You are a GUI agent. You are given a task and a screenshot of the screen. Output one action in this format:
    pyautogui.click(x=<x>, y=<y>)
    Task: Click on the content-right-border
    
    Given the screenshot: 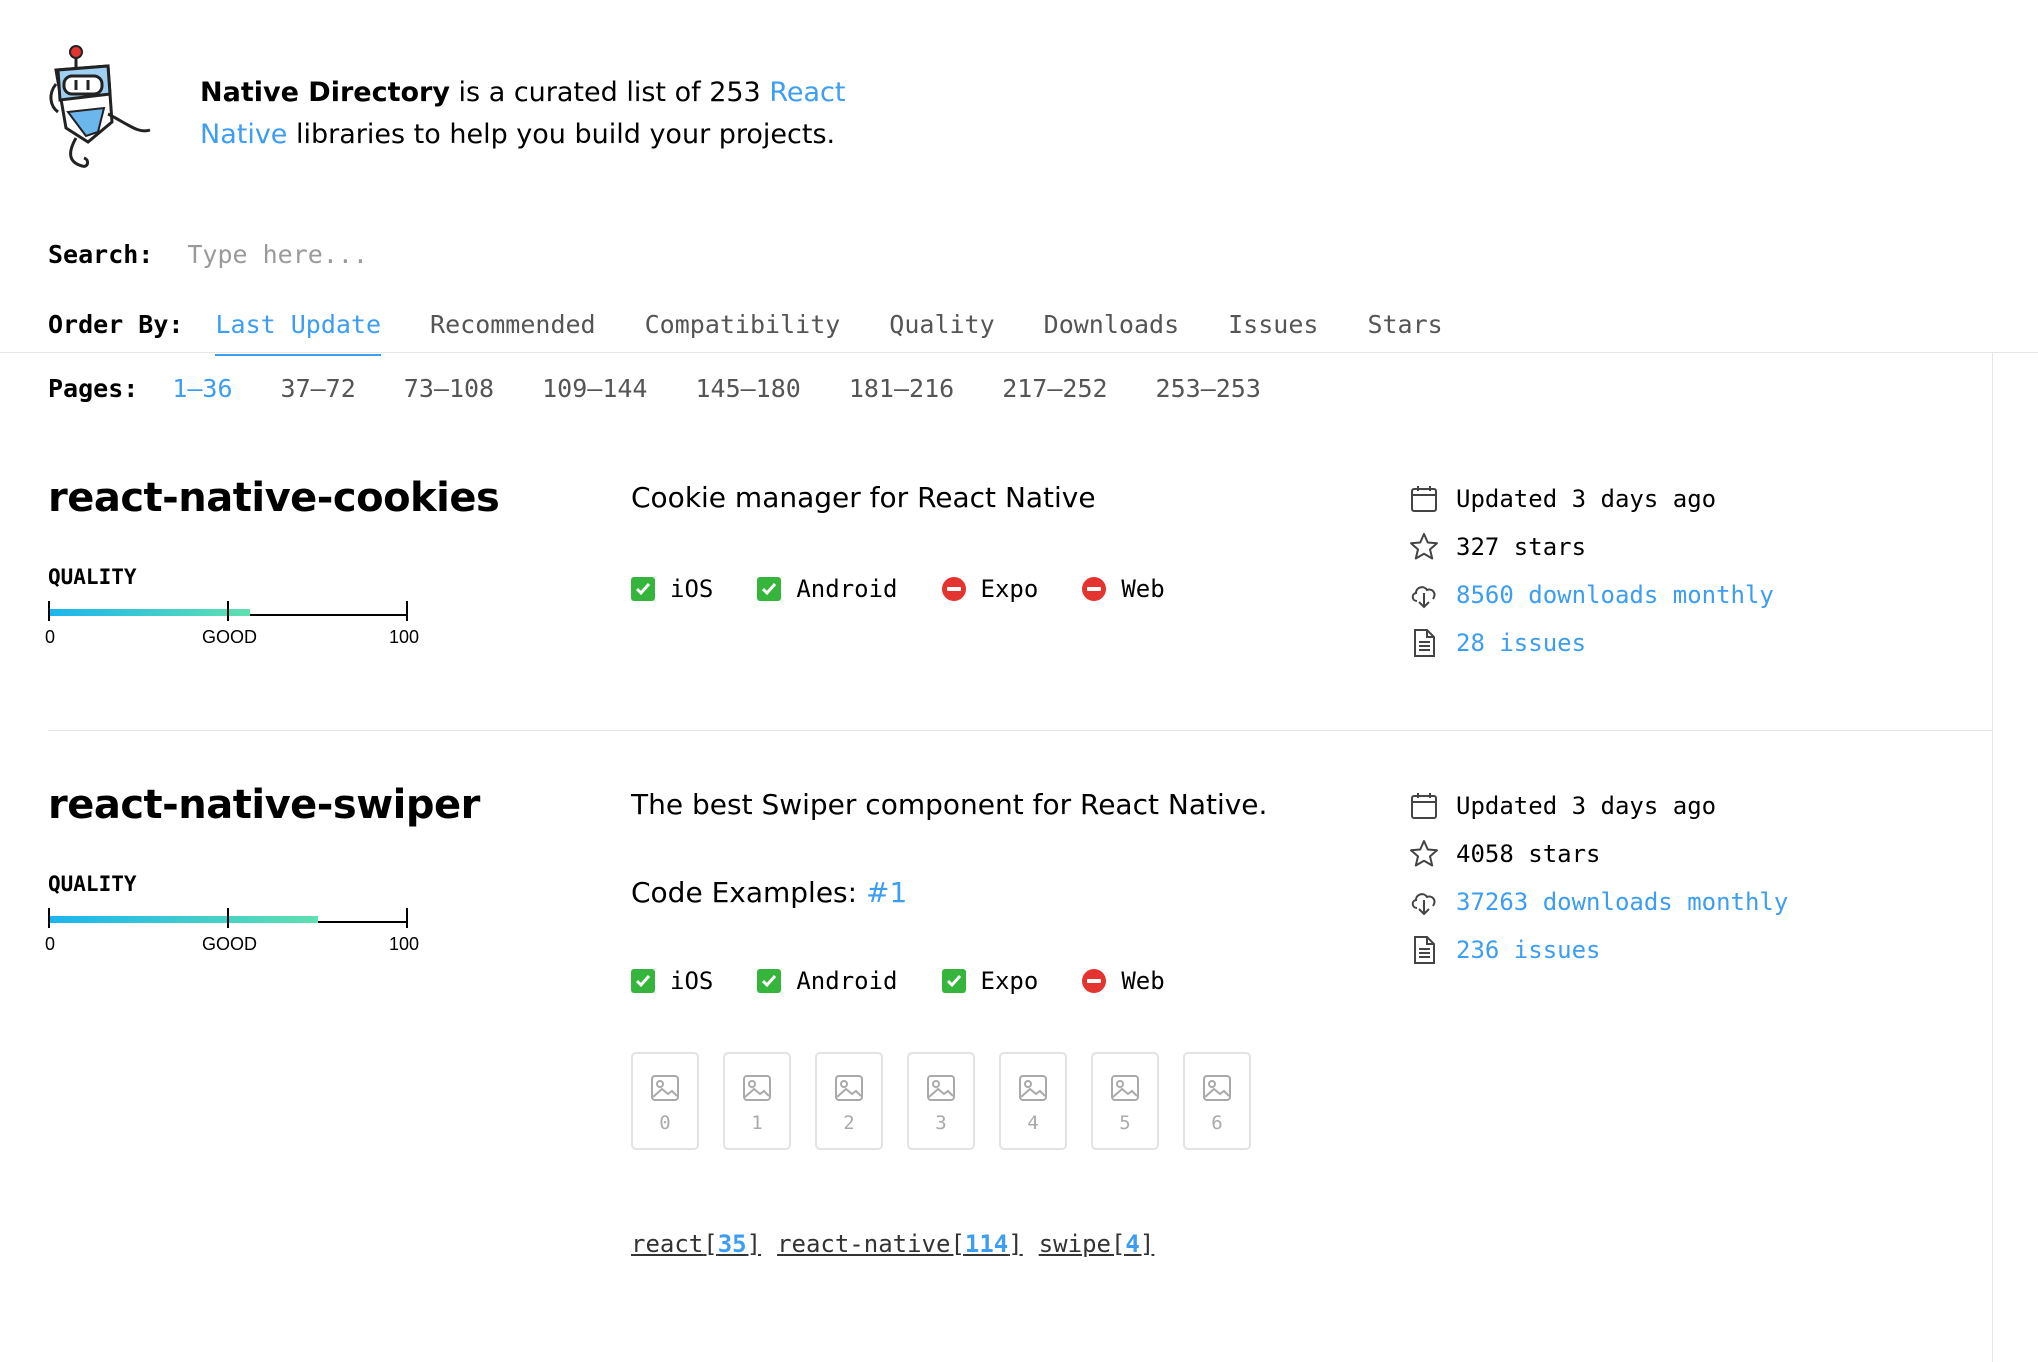 What is the action you would take?
    pyautogui.click(x=1992, y=857)
    